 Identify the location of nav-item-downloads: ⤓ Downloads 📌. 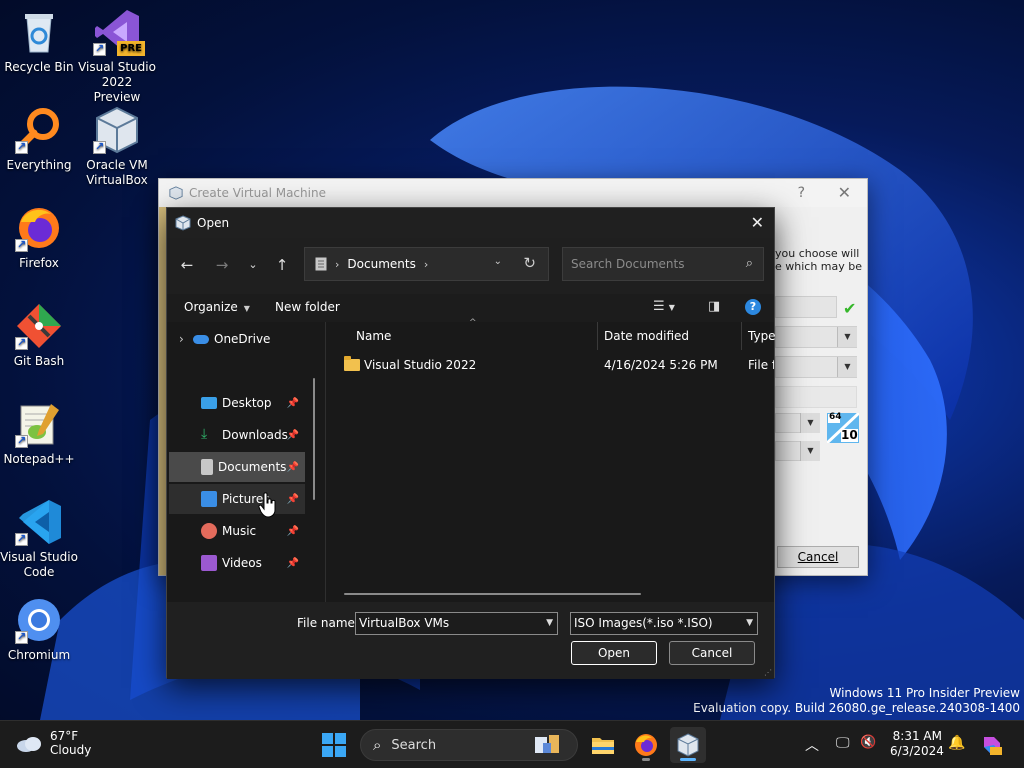
(237, 435).